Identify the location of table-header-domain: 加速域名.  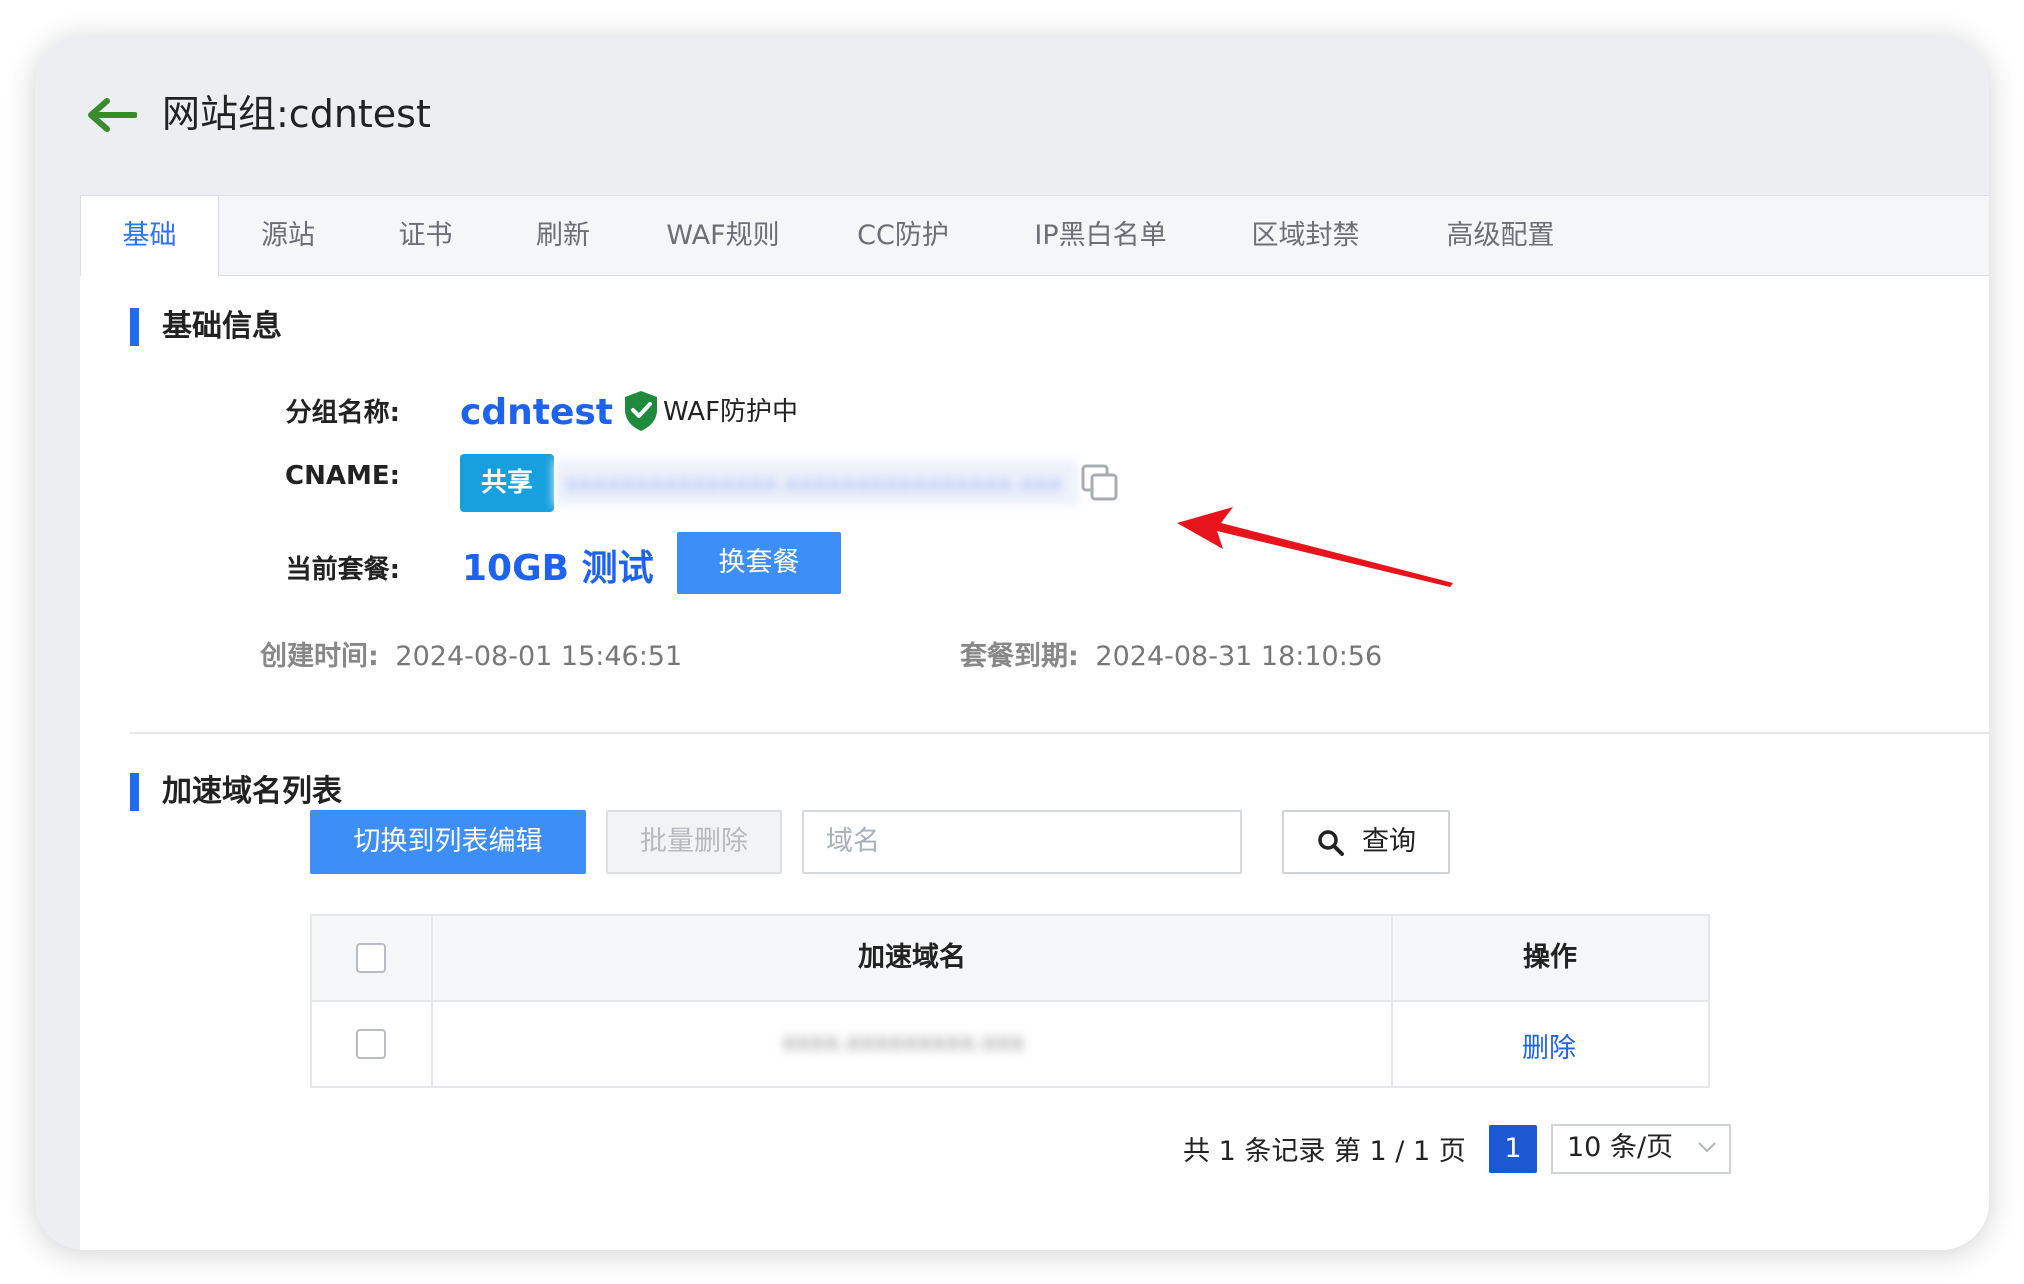
(912, 959).